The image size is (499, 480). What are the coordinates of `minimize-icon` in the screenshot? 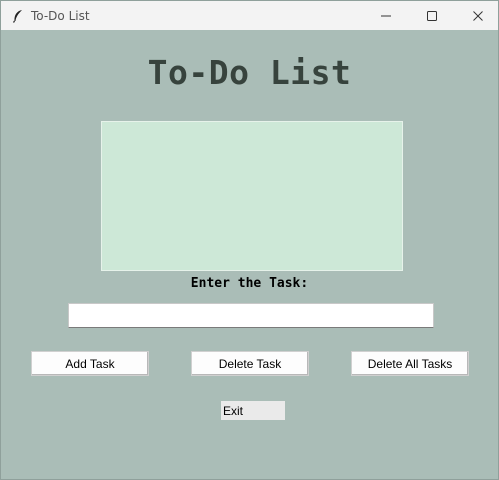 It's located at (386, 15).